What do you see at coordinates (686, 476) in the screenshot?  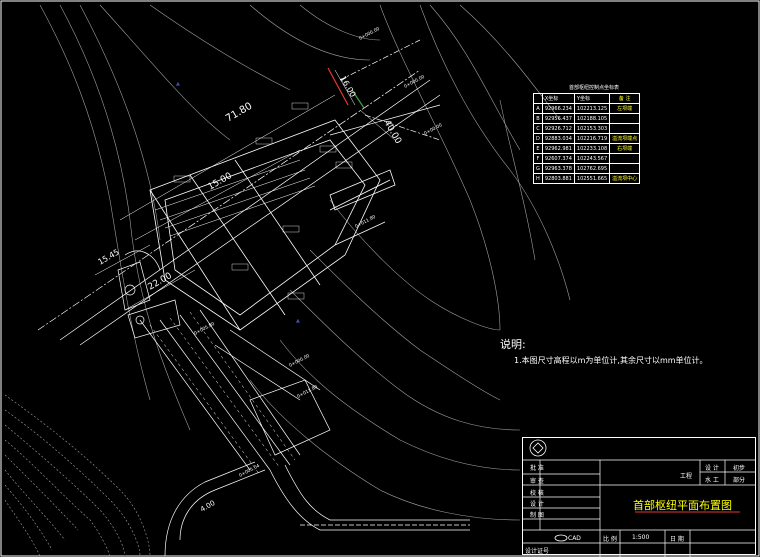 I see `tb-project-label: 工程` at bounding box center [686, 476].